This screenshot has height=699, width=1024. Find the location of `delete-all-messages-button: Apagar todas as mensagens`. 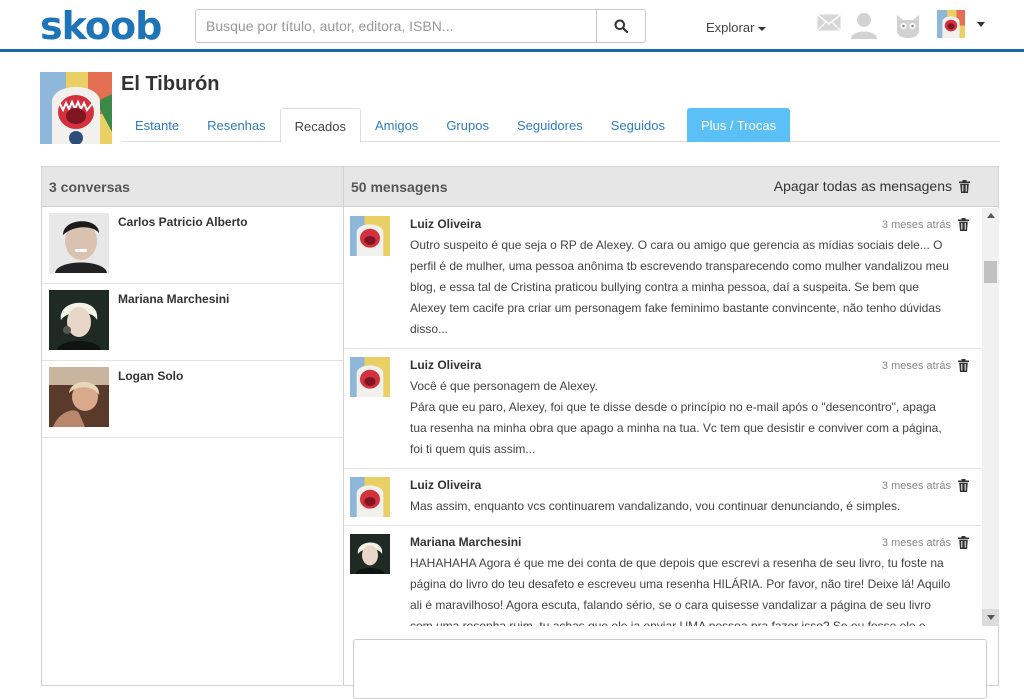

delete-all-messages-button: Apagar todas as mensagens is located at coordinates (872, 186).